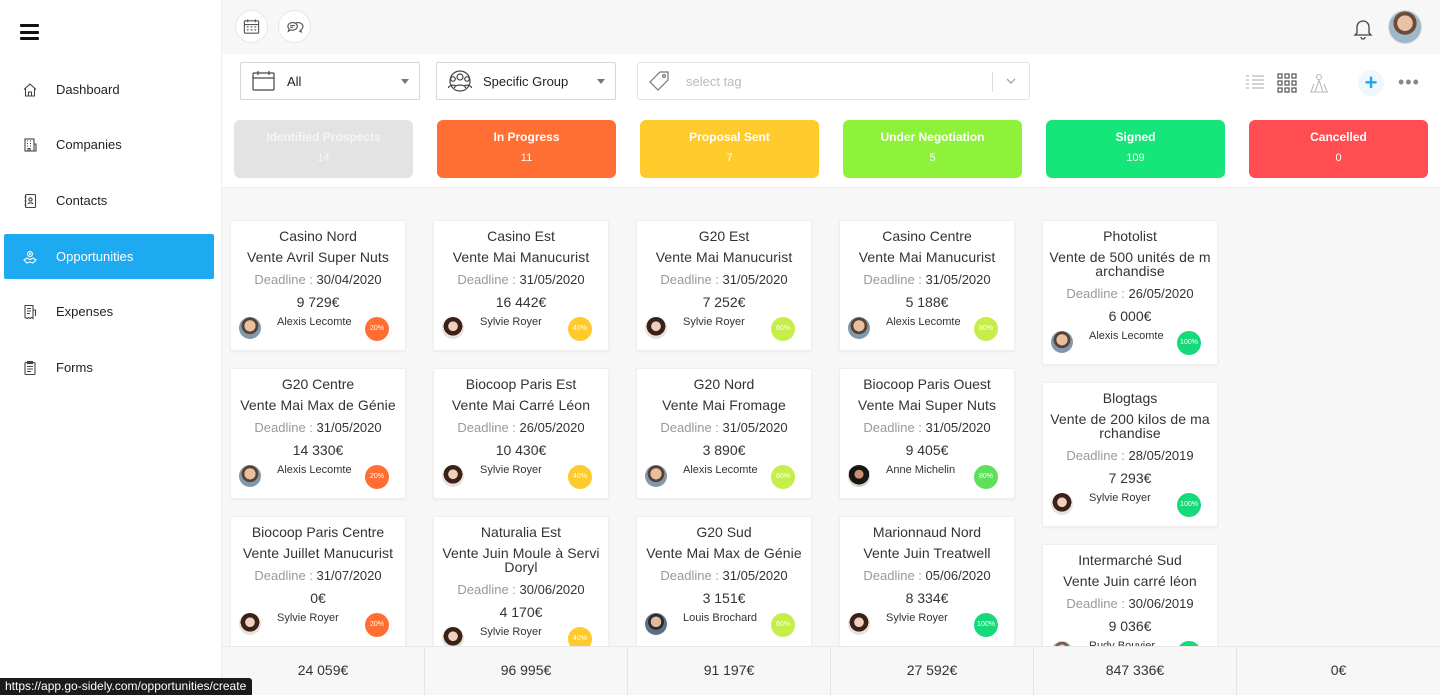  I want to click on card-deadline: Deadline : 28/05/2019, so click(1130, 455).